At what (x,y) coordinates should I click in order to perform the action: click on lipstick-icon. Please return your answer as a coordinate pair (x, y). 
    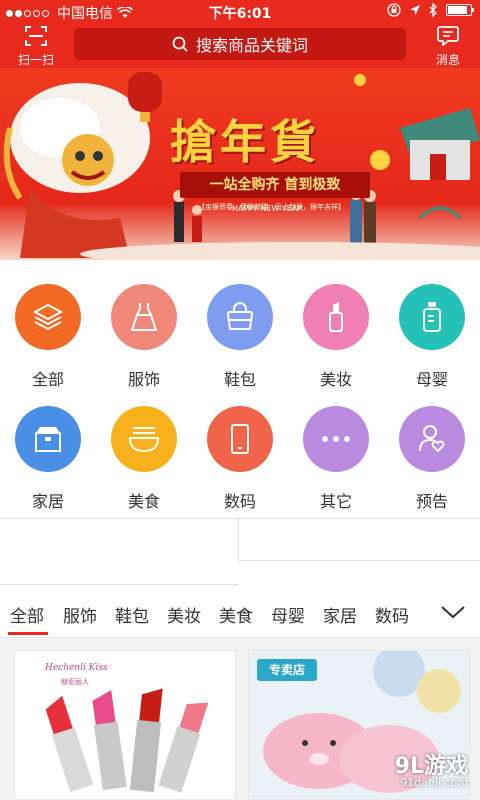
    Looking at the image, I should click on (336, 317).